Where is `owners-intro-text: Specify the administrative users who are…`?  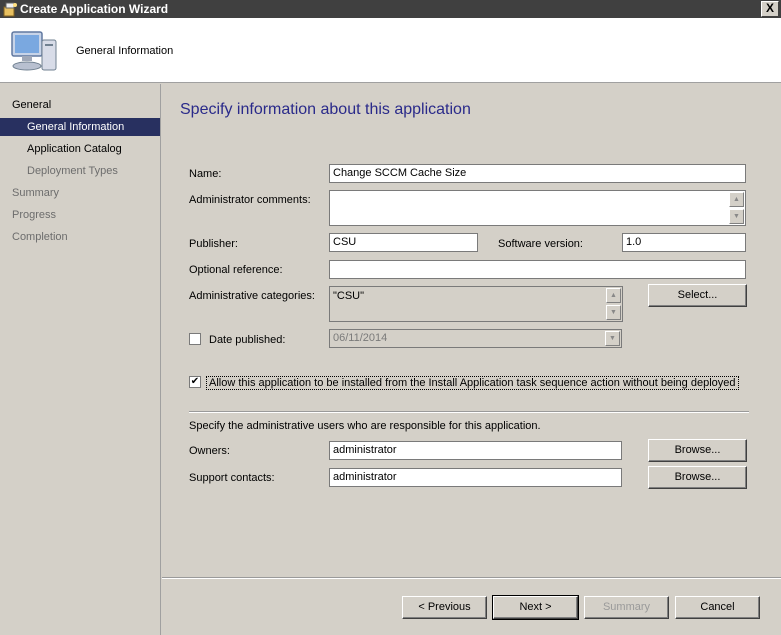 owners-intro-text: Specify the administrative users who are… is located at coordinates (365, 426).